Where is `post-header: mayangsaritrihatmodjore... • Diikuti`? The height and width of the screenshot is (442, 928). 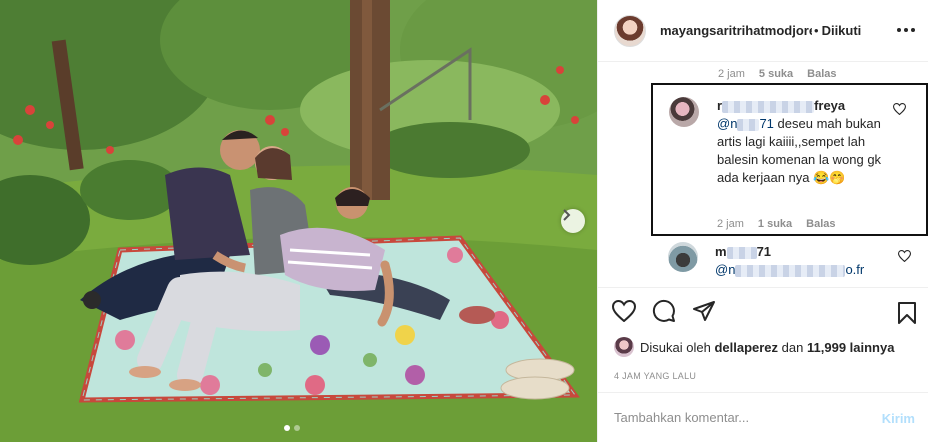 post-header: mayangsaritrihatmodjore... • Diikuti is located at coordinates (763, 31).